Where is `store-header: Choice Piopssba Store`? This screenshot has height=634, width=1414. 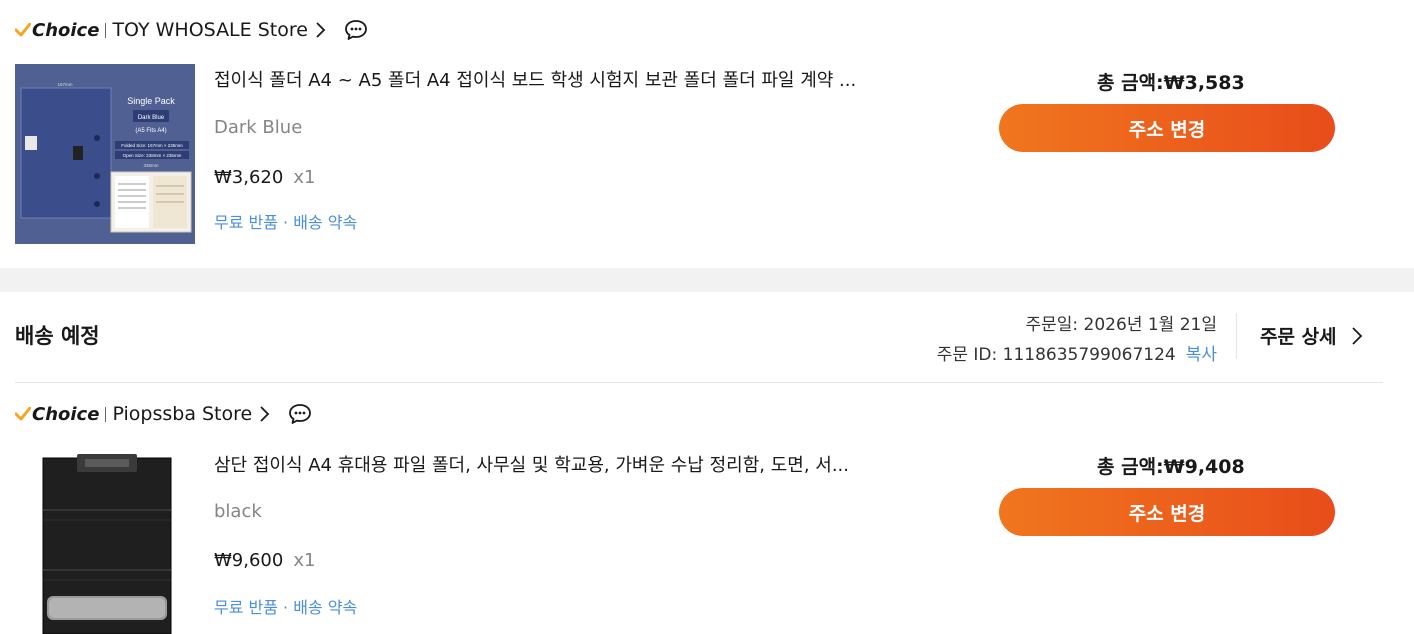
store-header: Choice Piopssba Store is located at coordinates (163, 414).